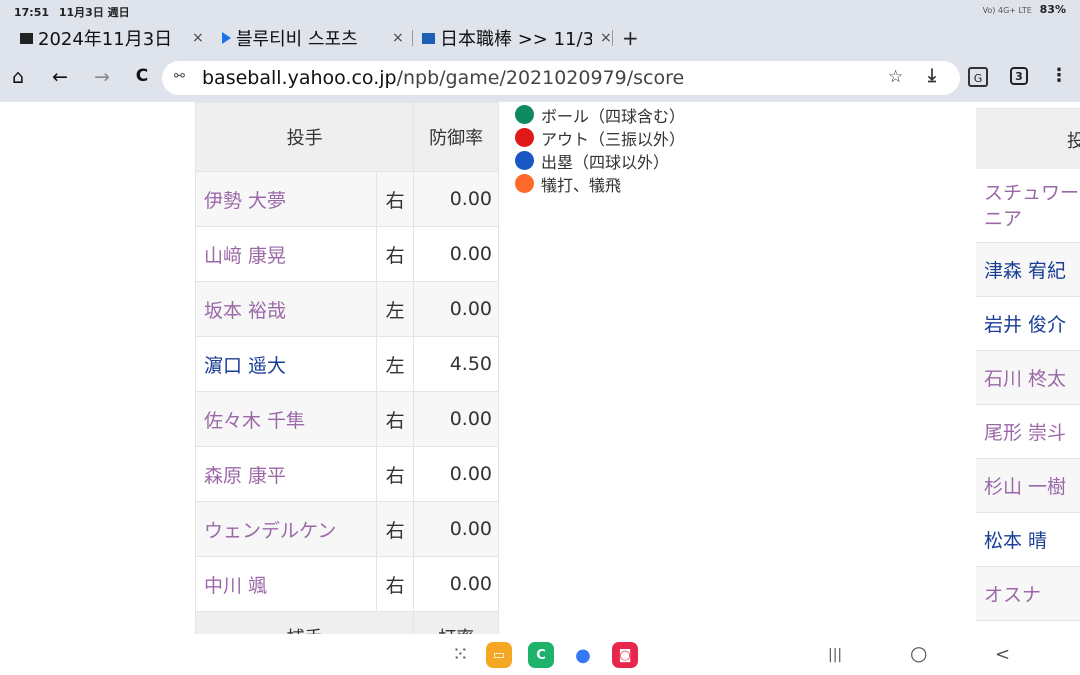 The image size is (1080, 675). What do you see at coordinates (304, 622) in the screenshot?
I see `catcher-column-header: 捕手` at bounding box center [304, 622].